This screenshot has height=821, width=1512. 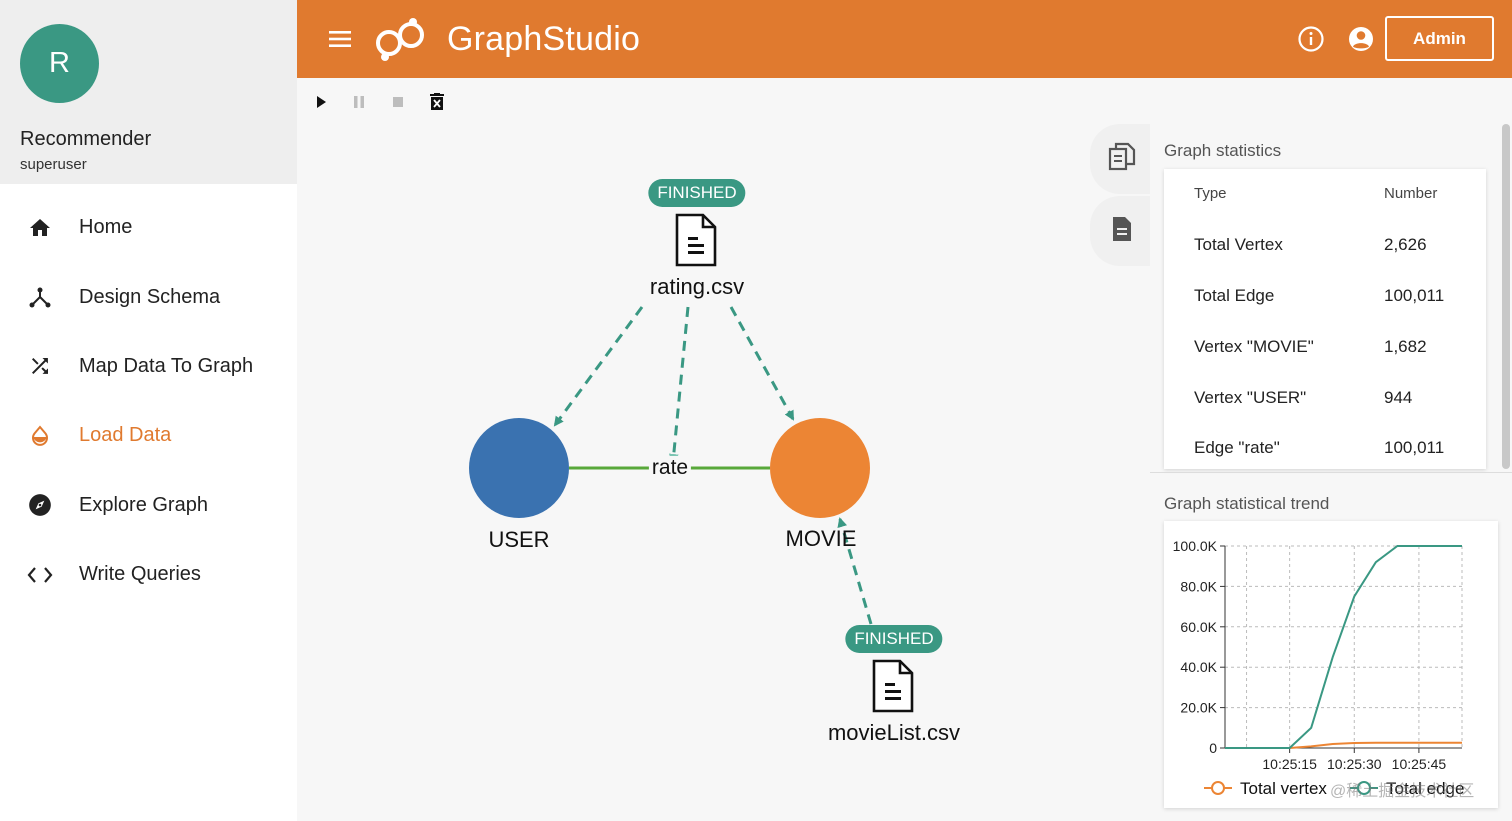 What do you see at coordinates (894, 732) in the screenshot?
I see `file-name: movieList.csv` at bounding box center [894, 732].